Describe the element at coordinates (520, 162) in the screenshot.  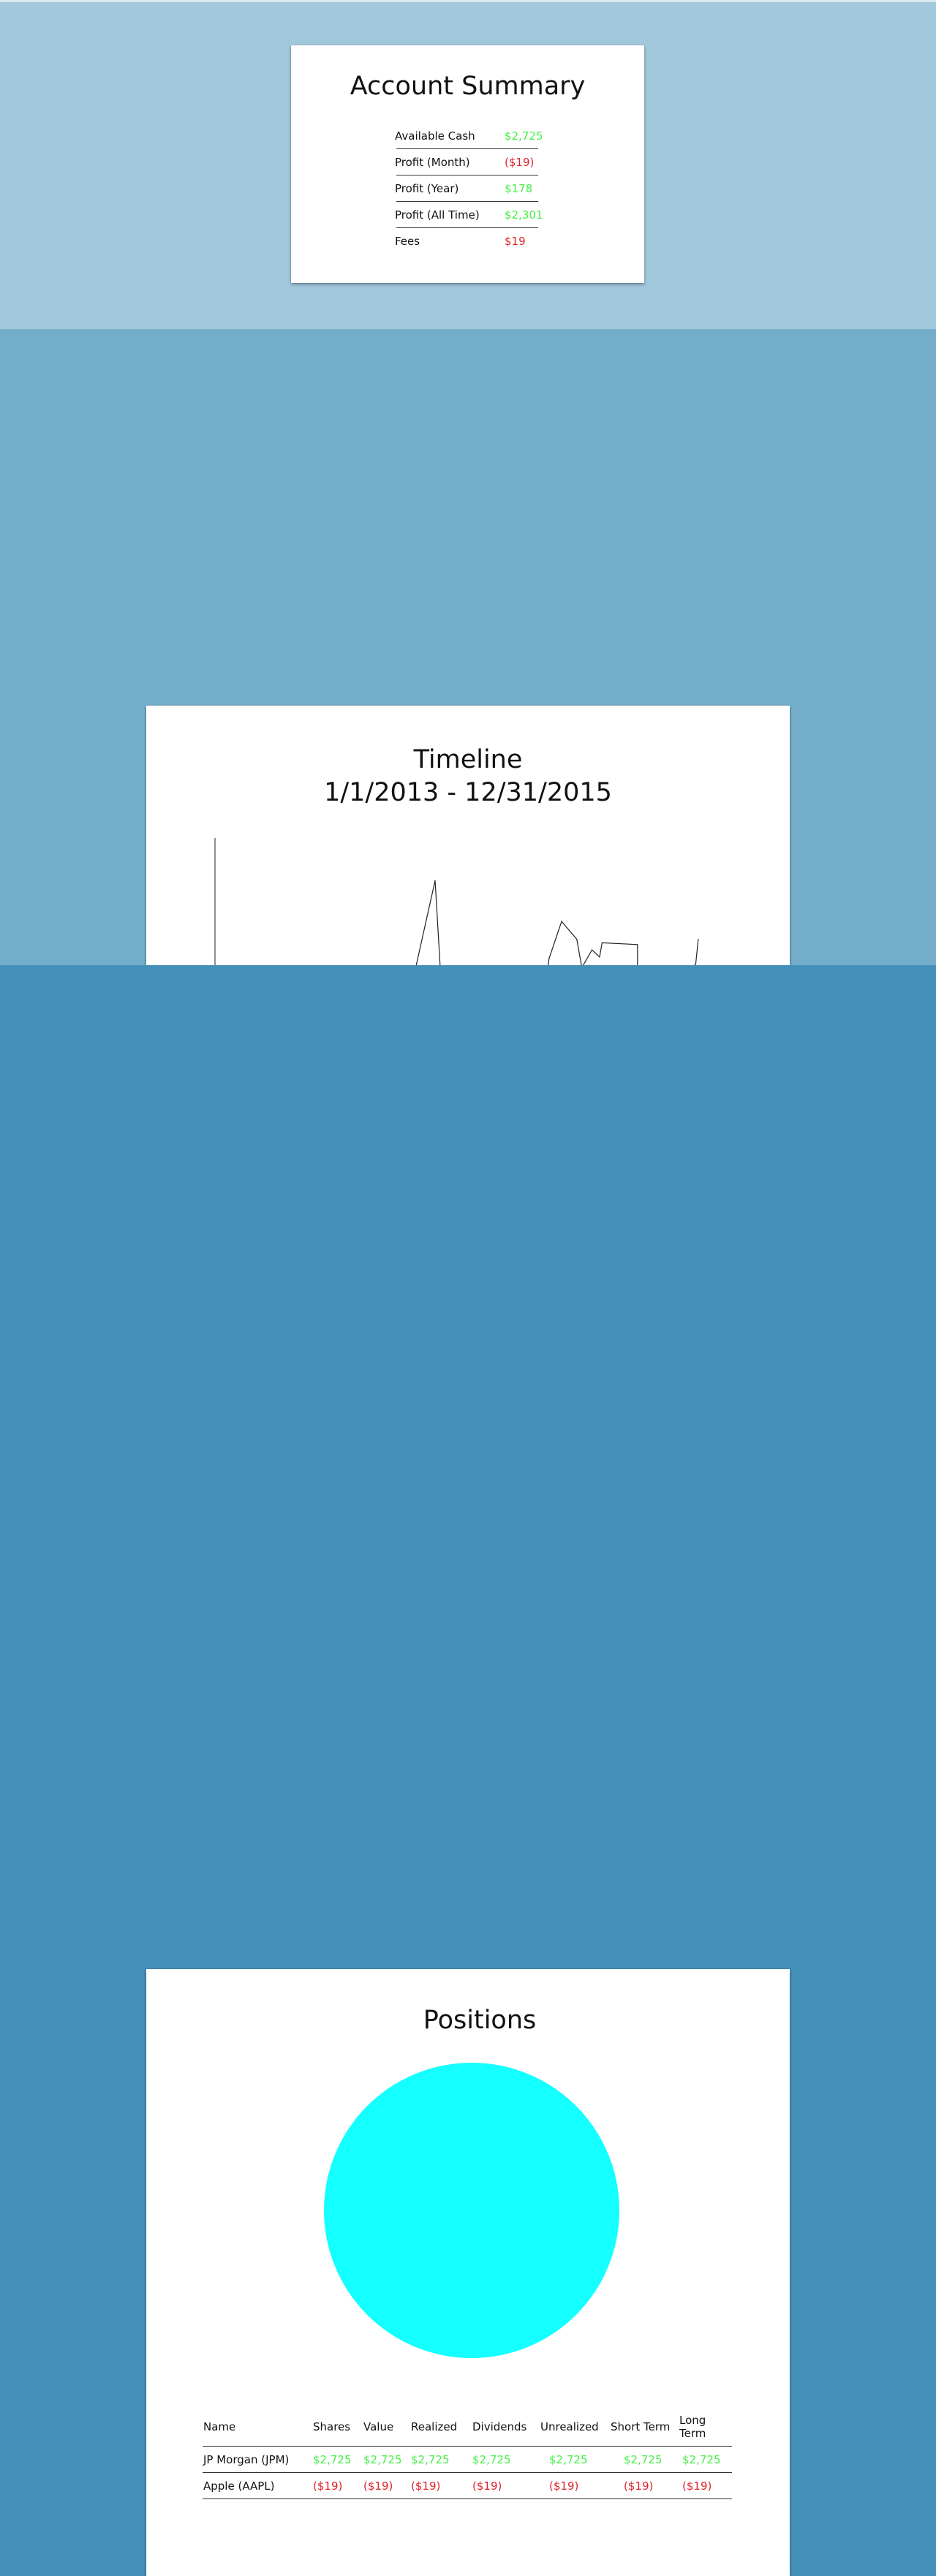
I see `summary-value: ($19)` at that location.